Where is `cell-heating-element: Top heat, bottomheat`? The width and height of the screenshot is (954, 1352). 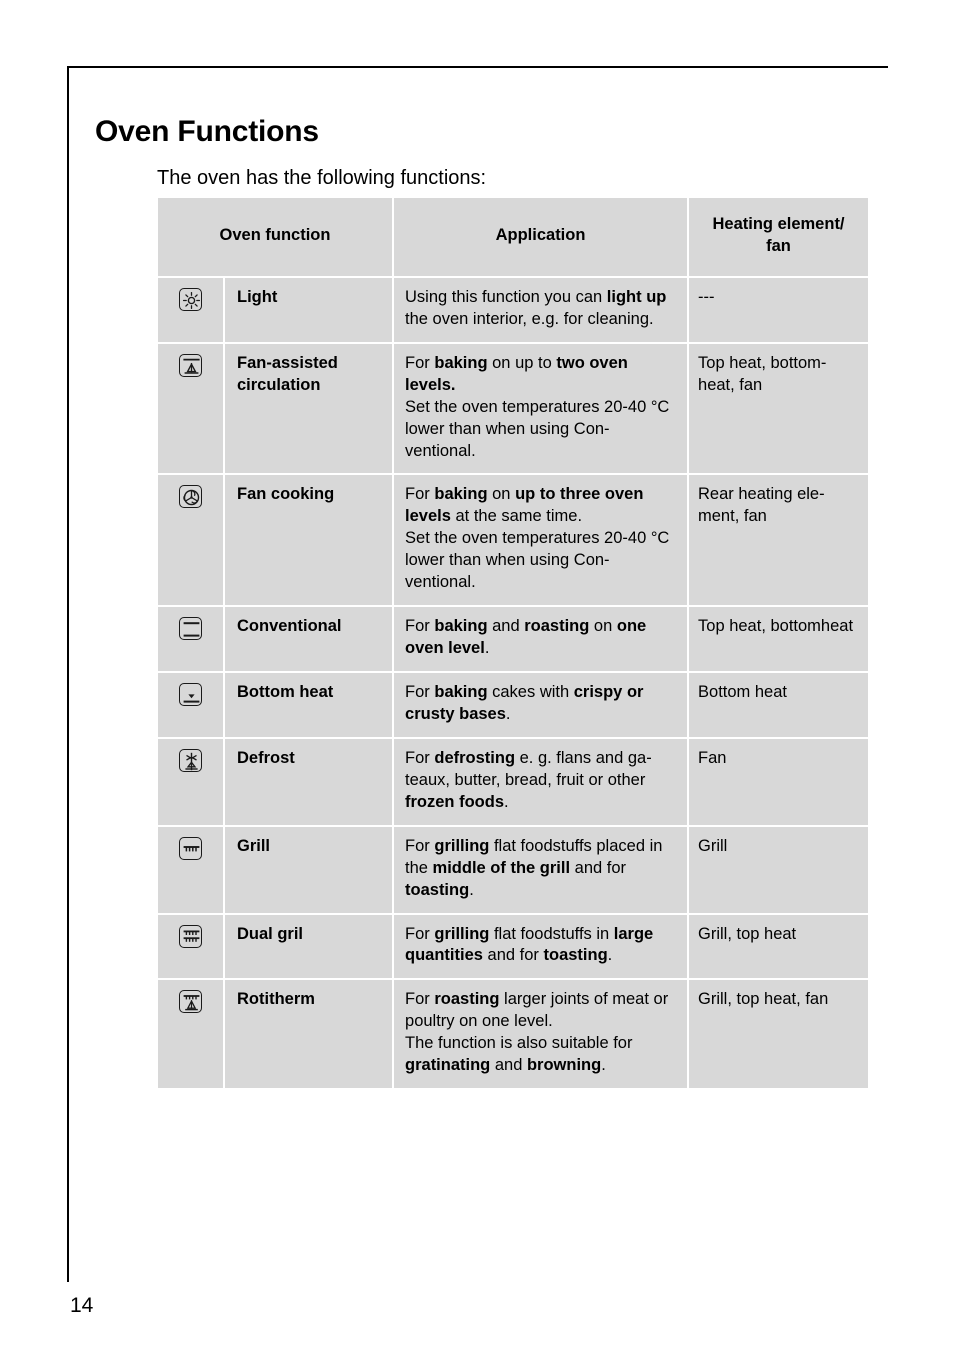
cell-heating-element: Top heat, bottomheat is located at coordinates (779, 639).